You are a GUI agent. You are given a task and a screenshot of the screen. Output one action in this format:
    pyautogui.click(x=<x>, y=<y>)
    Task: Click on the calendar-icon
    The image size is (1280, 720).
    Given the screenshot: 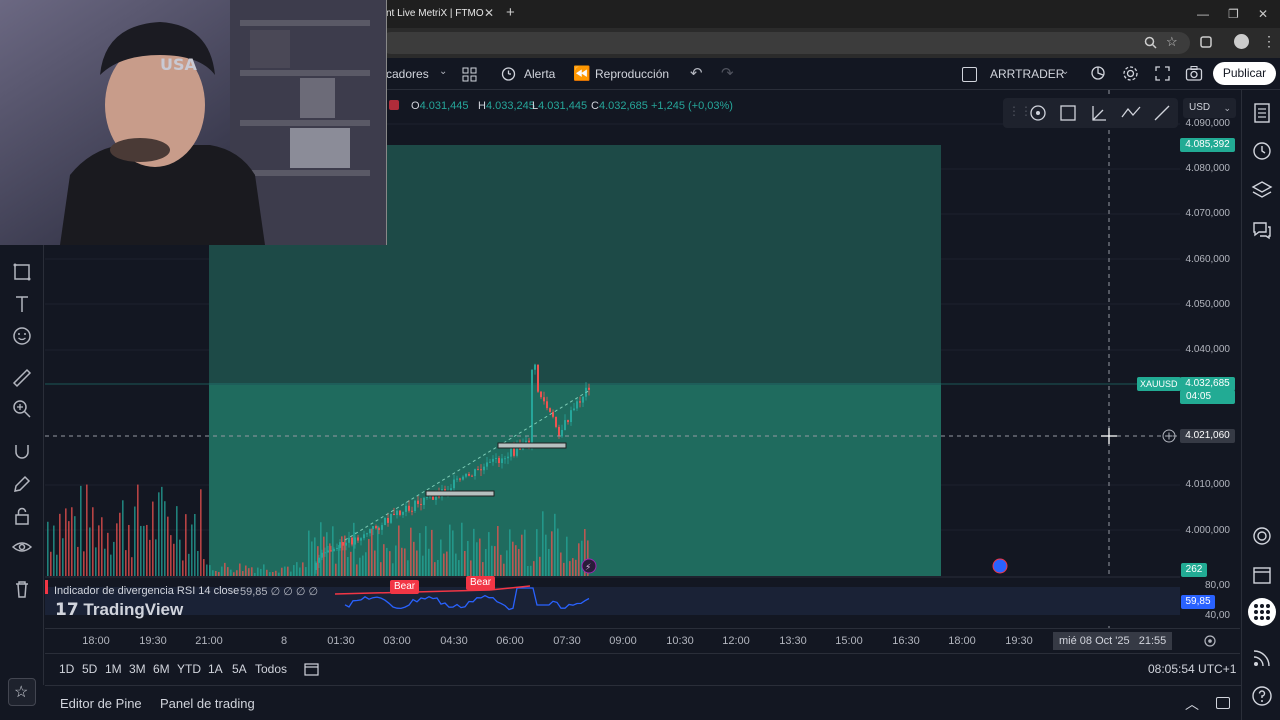 What is the action you would take?
    pyautogui.click(x=1262, y=575)
    